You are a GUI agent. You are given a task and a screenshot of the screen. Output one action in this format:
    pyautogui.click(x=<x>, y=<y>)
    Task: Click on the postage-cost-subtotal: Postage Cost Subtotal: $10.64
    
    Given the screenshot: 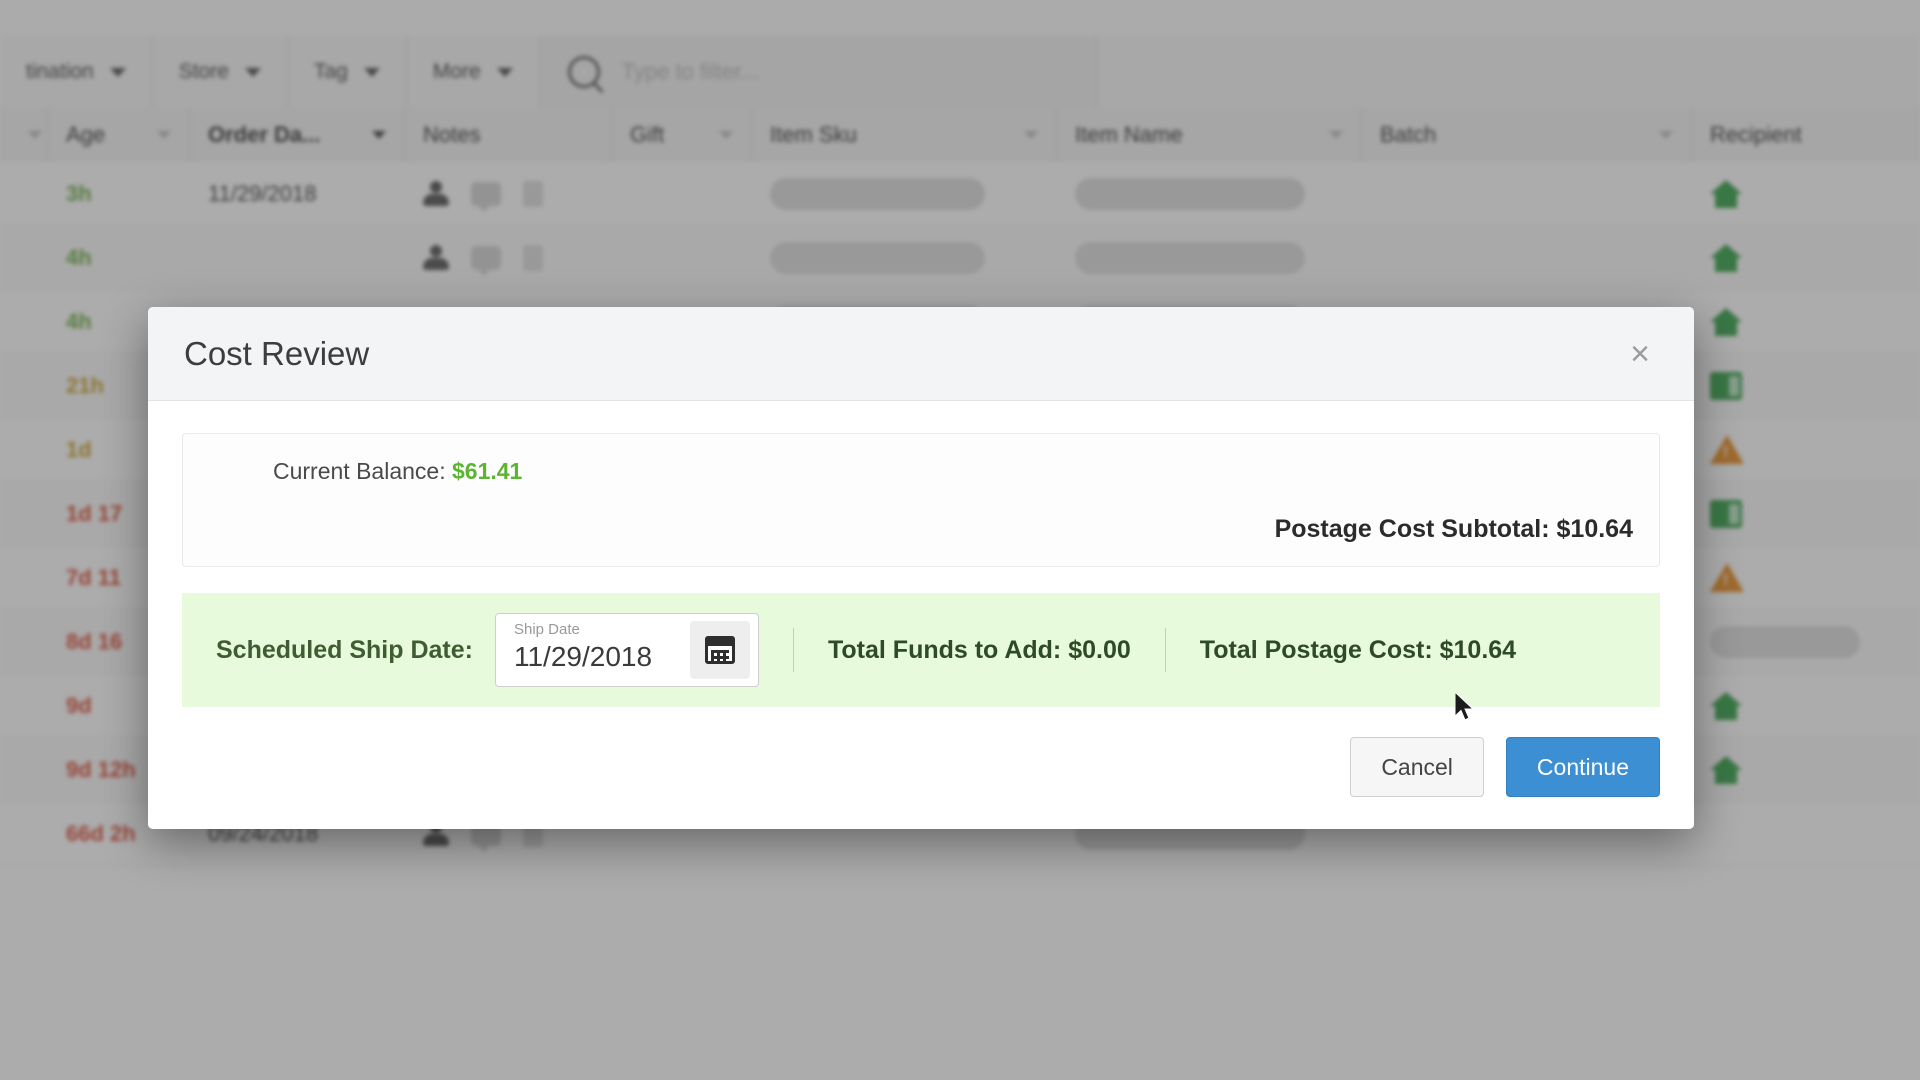 What is the action you would take?
    pyautogui.click(x=1453, y=529)
    